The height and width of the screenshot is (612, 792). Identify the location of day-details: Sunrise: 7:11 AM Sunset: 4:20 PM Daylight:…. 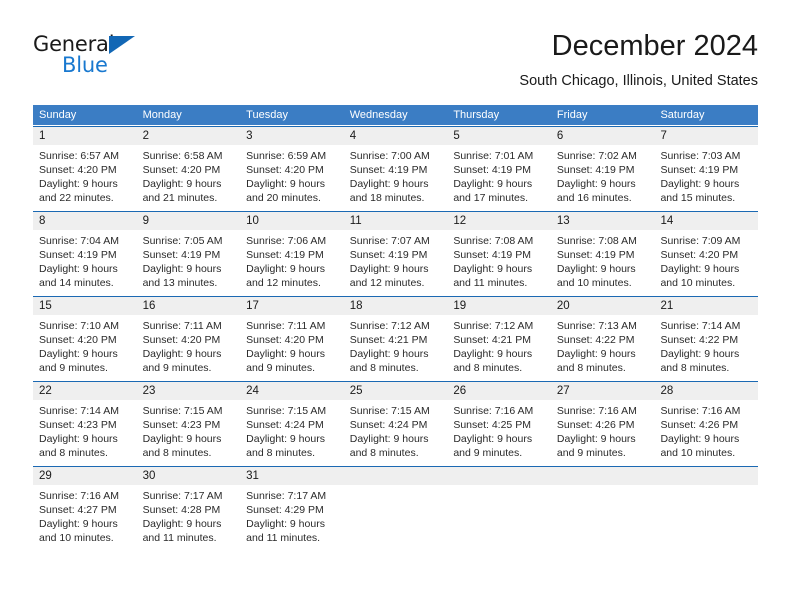
(292, 345).